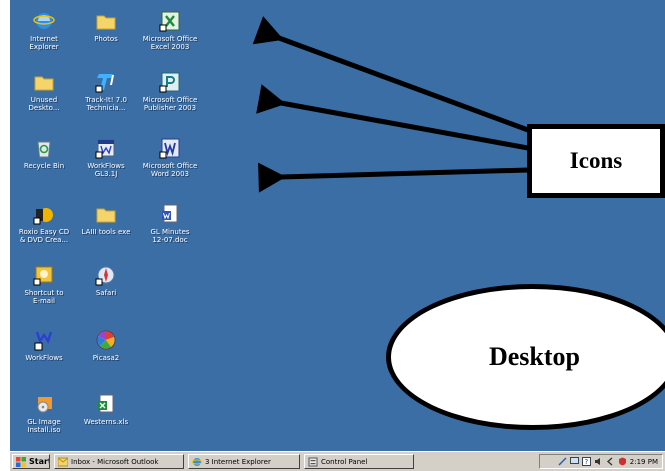 Image resolution: width=665 pixels, height=471 pixels. I want to click on desktop-callout: Desktop, so click(525, 357).